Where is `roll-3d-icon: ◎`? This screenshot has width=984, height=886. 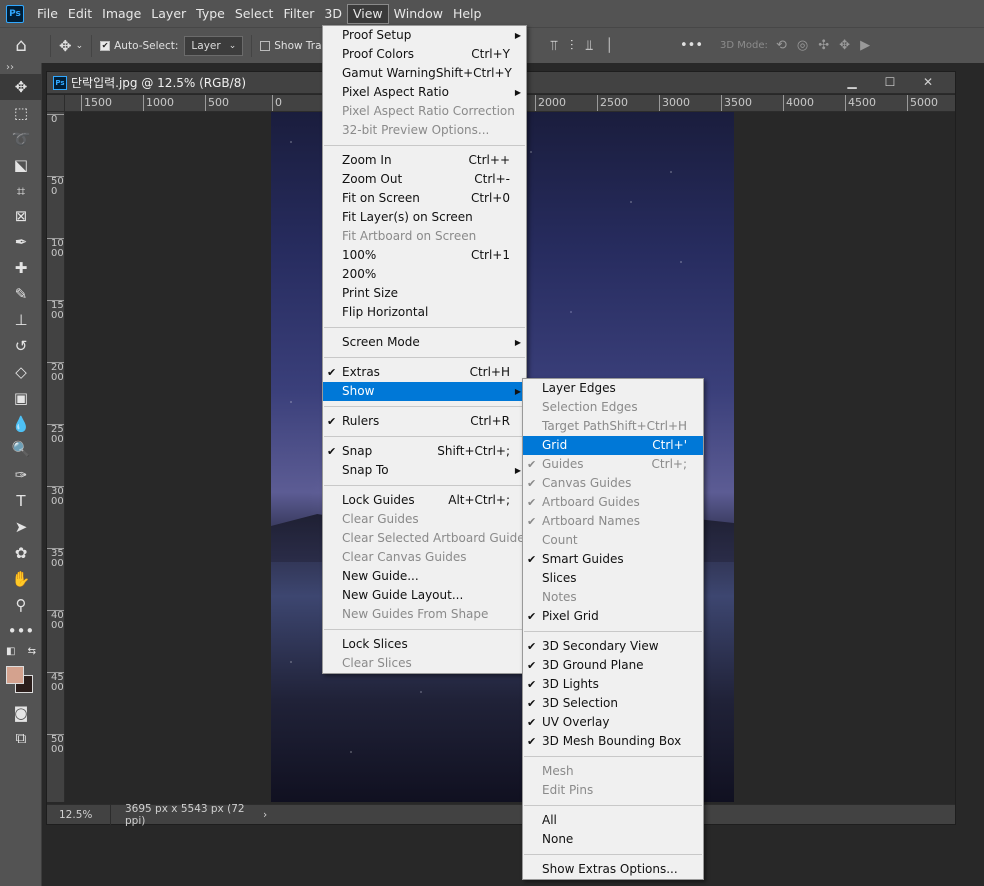 roll-3d-icon: ◎ is located at coordinates (802, 45).